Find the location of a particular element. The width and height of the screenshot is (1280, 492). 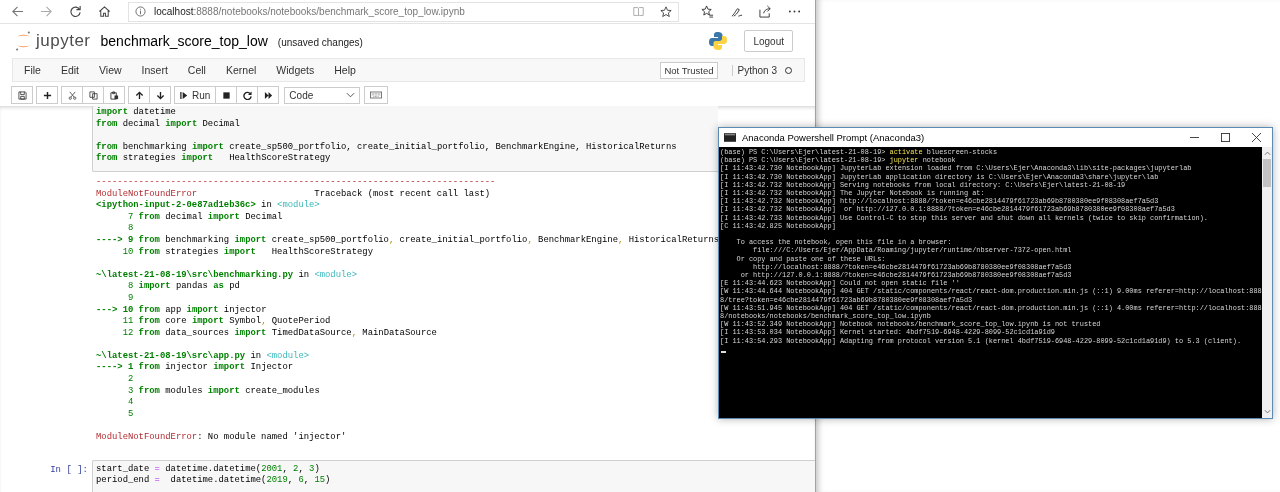

code-line: from strategies import HealthScoreStrategy is located at coordinates (214, 159).